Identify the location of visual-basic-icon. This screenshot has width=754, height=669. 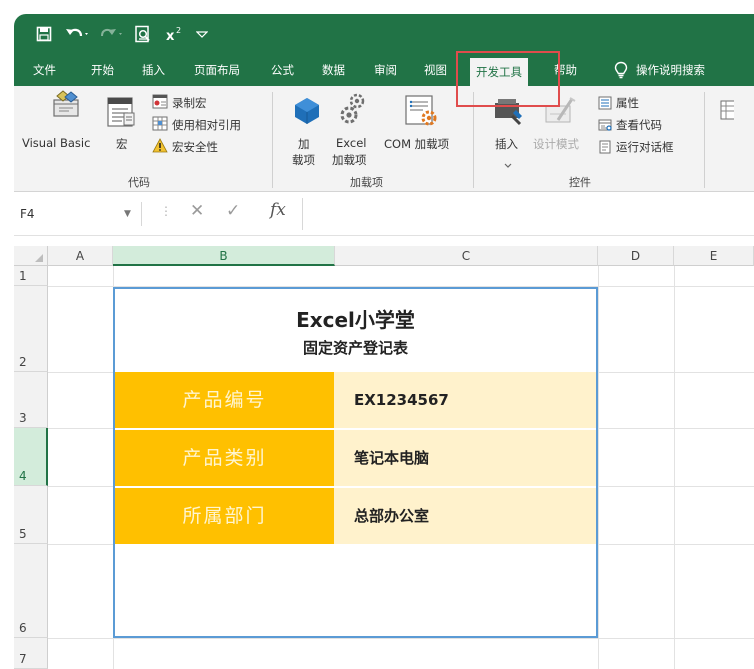
(66, 106).